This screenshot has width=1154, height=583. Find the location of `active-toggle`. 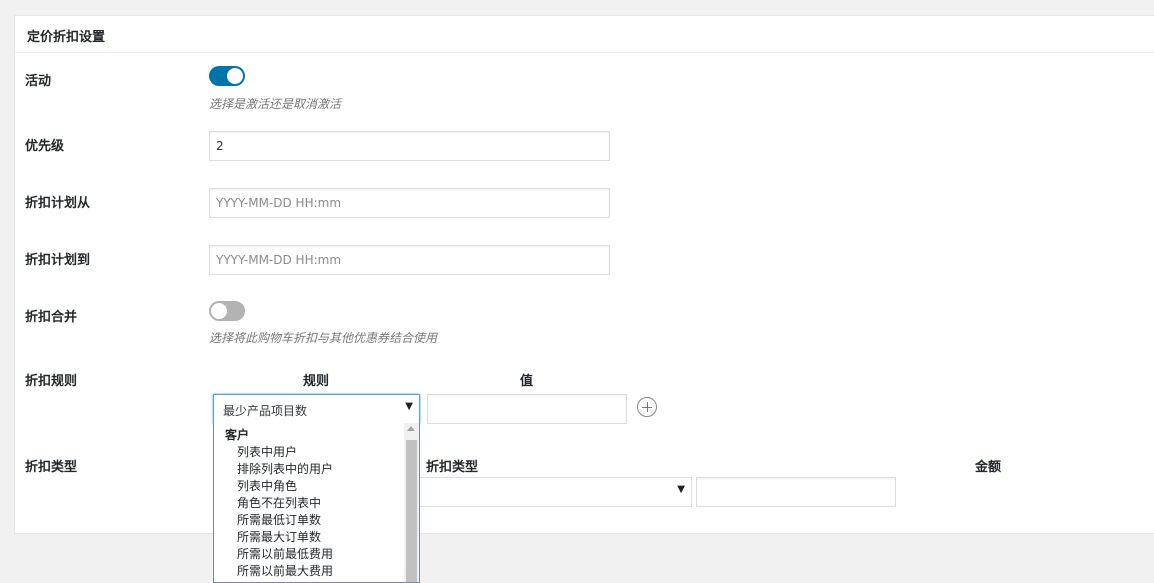

active-toggle is located at coordinates (227, 76).